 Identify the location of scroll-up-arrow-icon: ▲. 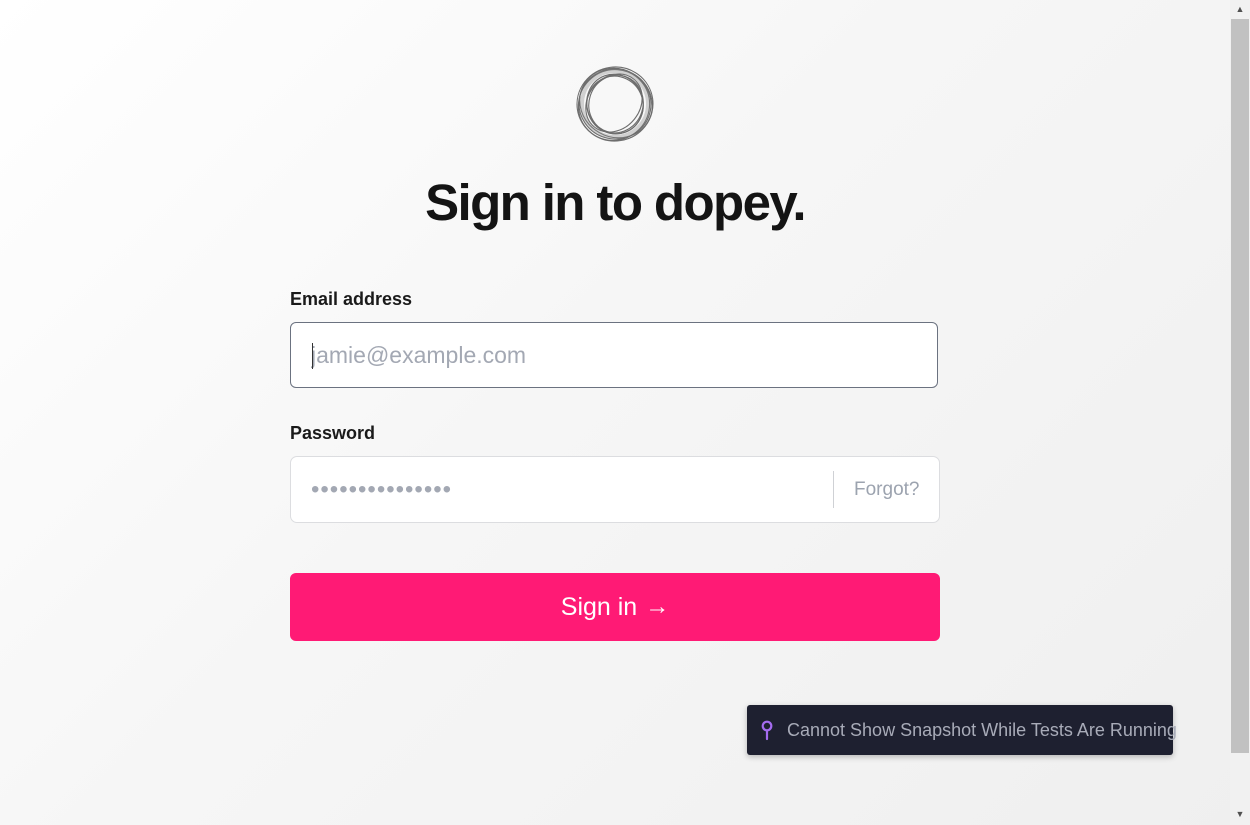
(1240, 8).